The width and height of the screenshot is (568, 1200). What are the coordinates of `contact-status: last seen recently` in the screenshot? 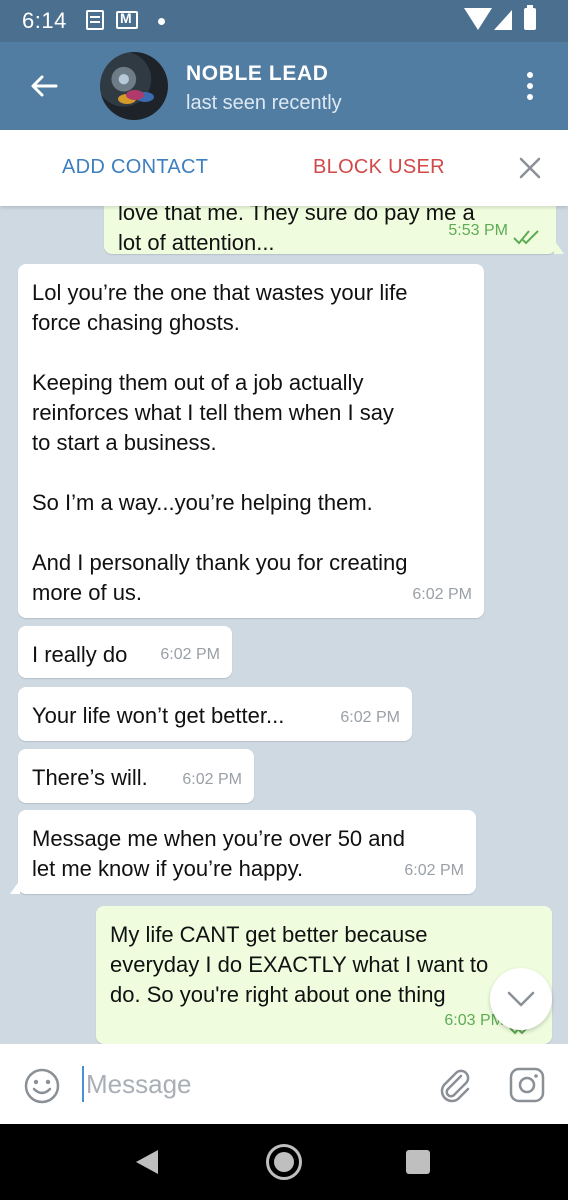 It's located at (264, 103).